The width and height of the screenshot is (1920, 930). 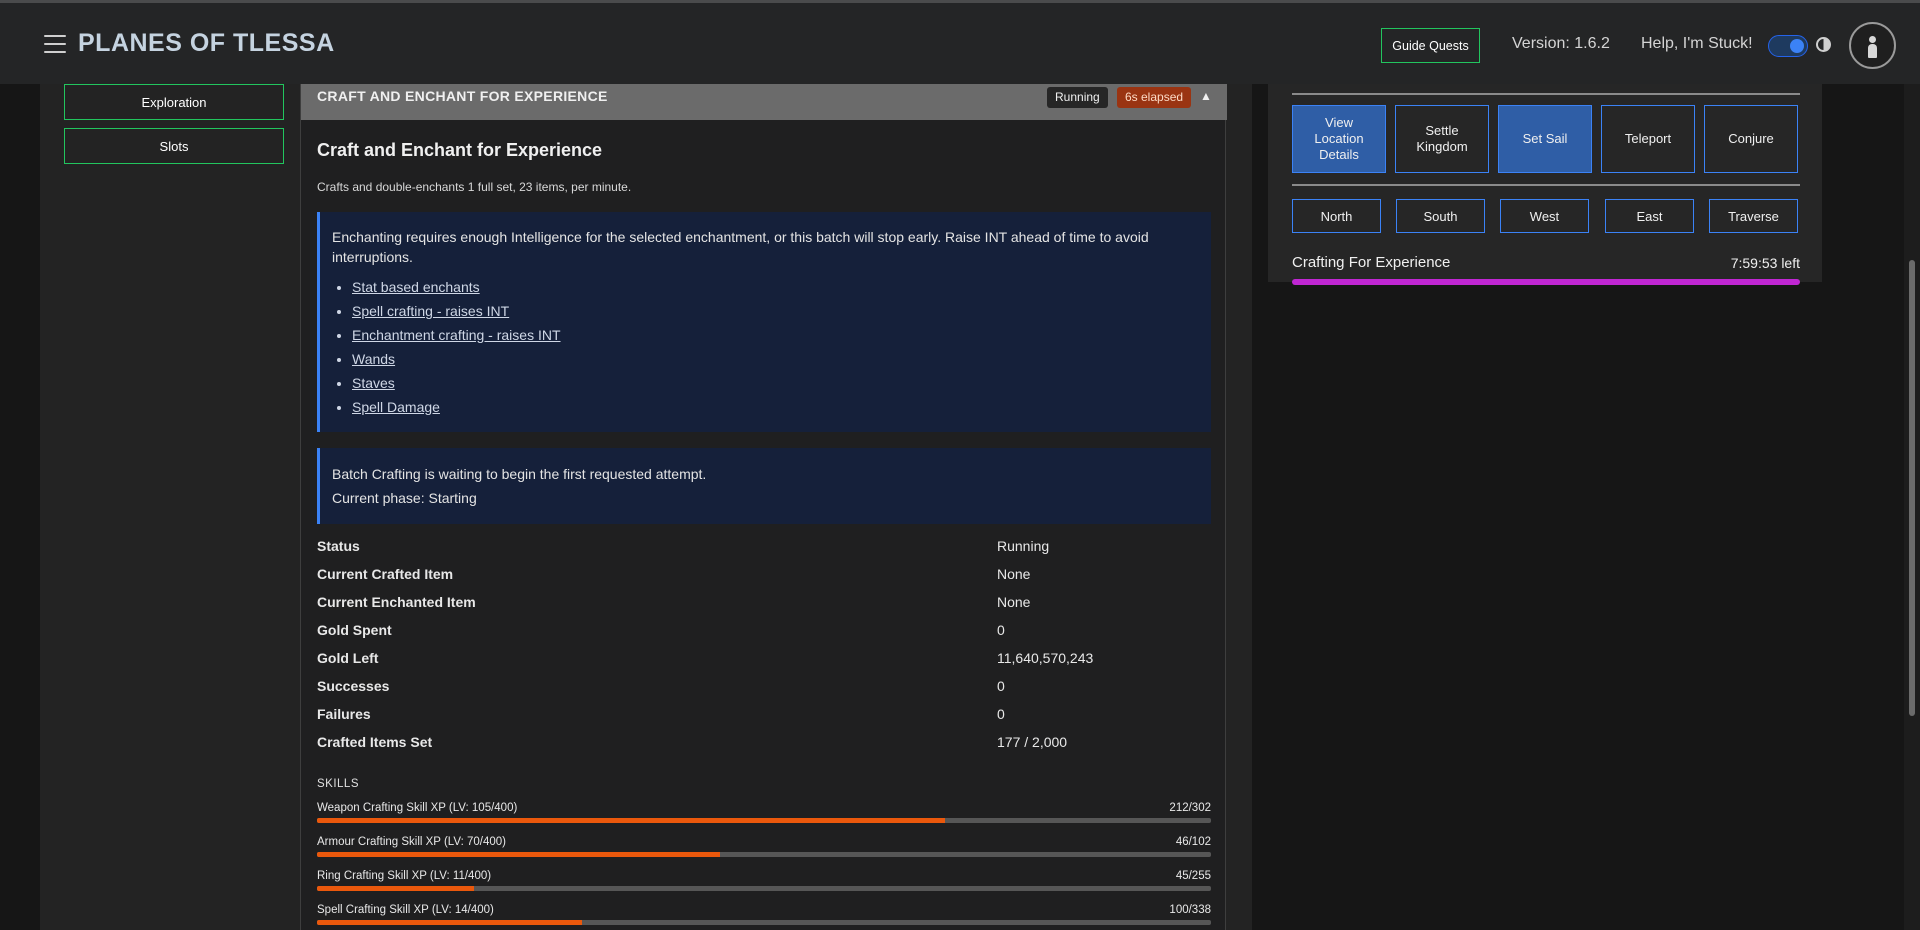 I want to click on stat-row: Status Running, so click(x=764, y=548).